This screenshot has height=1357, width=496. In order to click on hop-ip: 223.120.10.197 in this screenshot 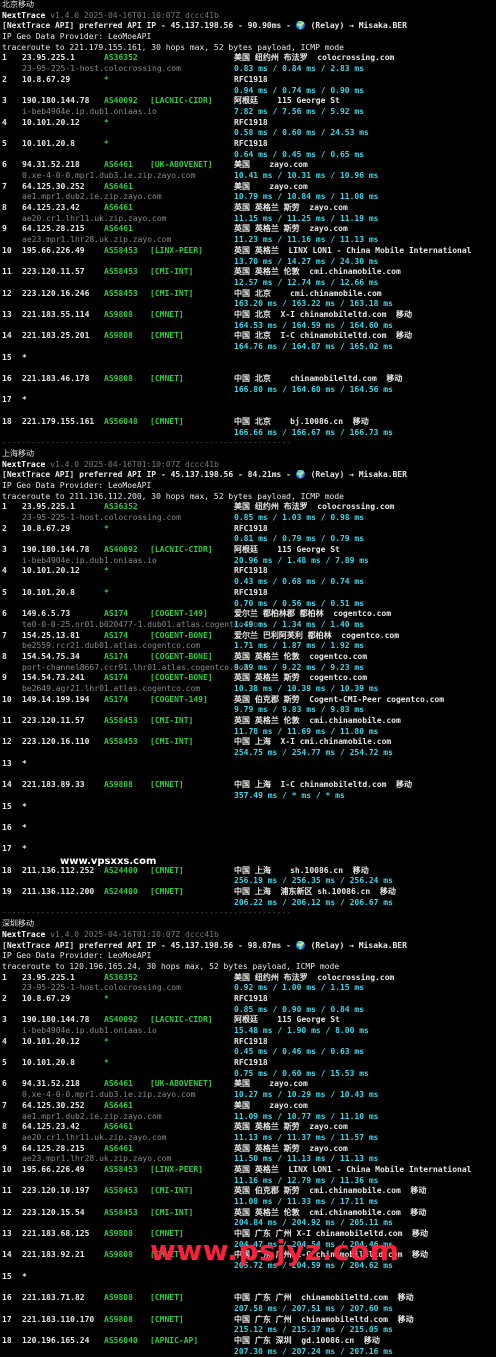, I will do `click(56, 1191)`.